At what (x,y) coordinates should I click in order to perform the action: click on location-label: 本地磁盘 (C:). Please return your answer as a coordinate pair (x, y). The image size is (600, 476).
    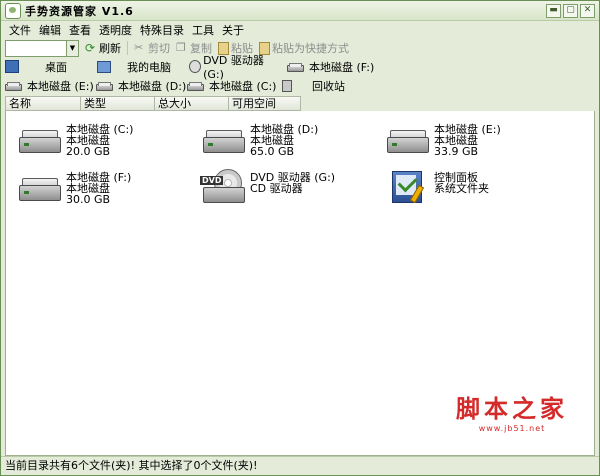
    Looking at the image, I should click on (243, 86).